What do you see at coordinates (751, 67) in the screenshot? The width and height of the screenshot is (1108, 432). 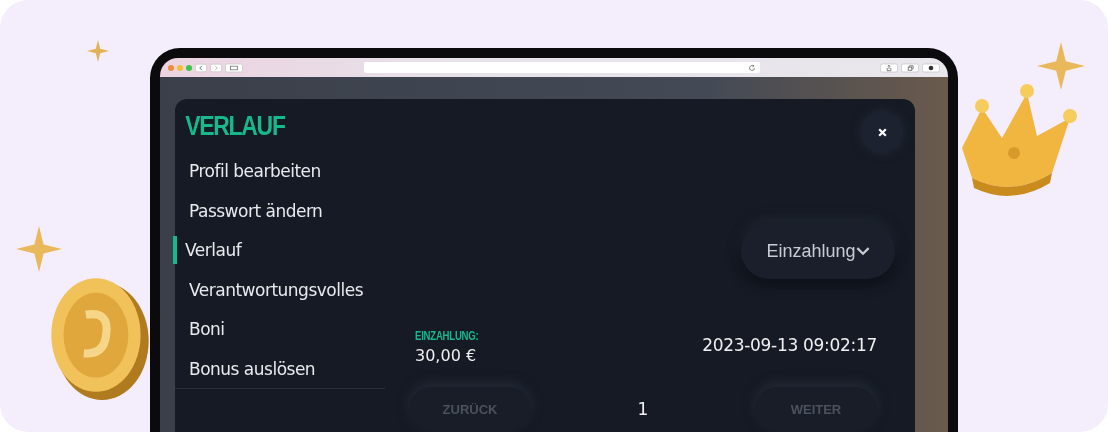 I see `reload-icon` at bounding box center [751, 67].